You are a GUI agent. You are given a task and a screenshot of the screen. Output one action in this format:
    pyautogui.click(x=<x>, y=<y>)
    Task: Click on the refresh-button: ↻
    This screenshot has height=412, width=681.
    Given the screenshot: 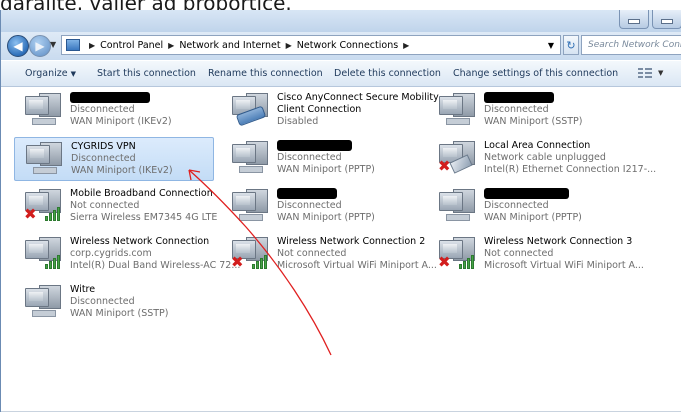 What is the action you would take?
    pyautogui.click(x=571, y=45)
    